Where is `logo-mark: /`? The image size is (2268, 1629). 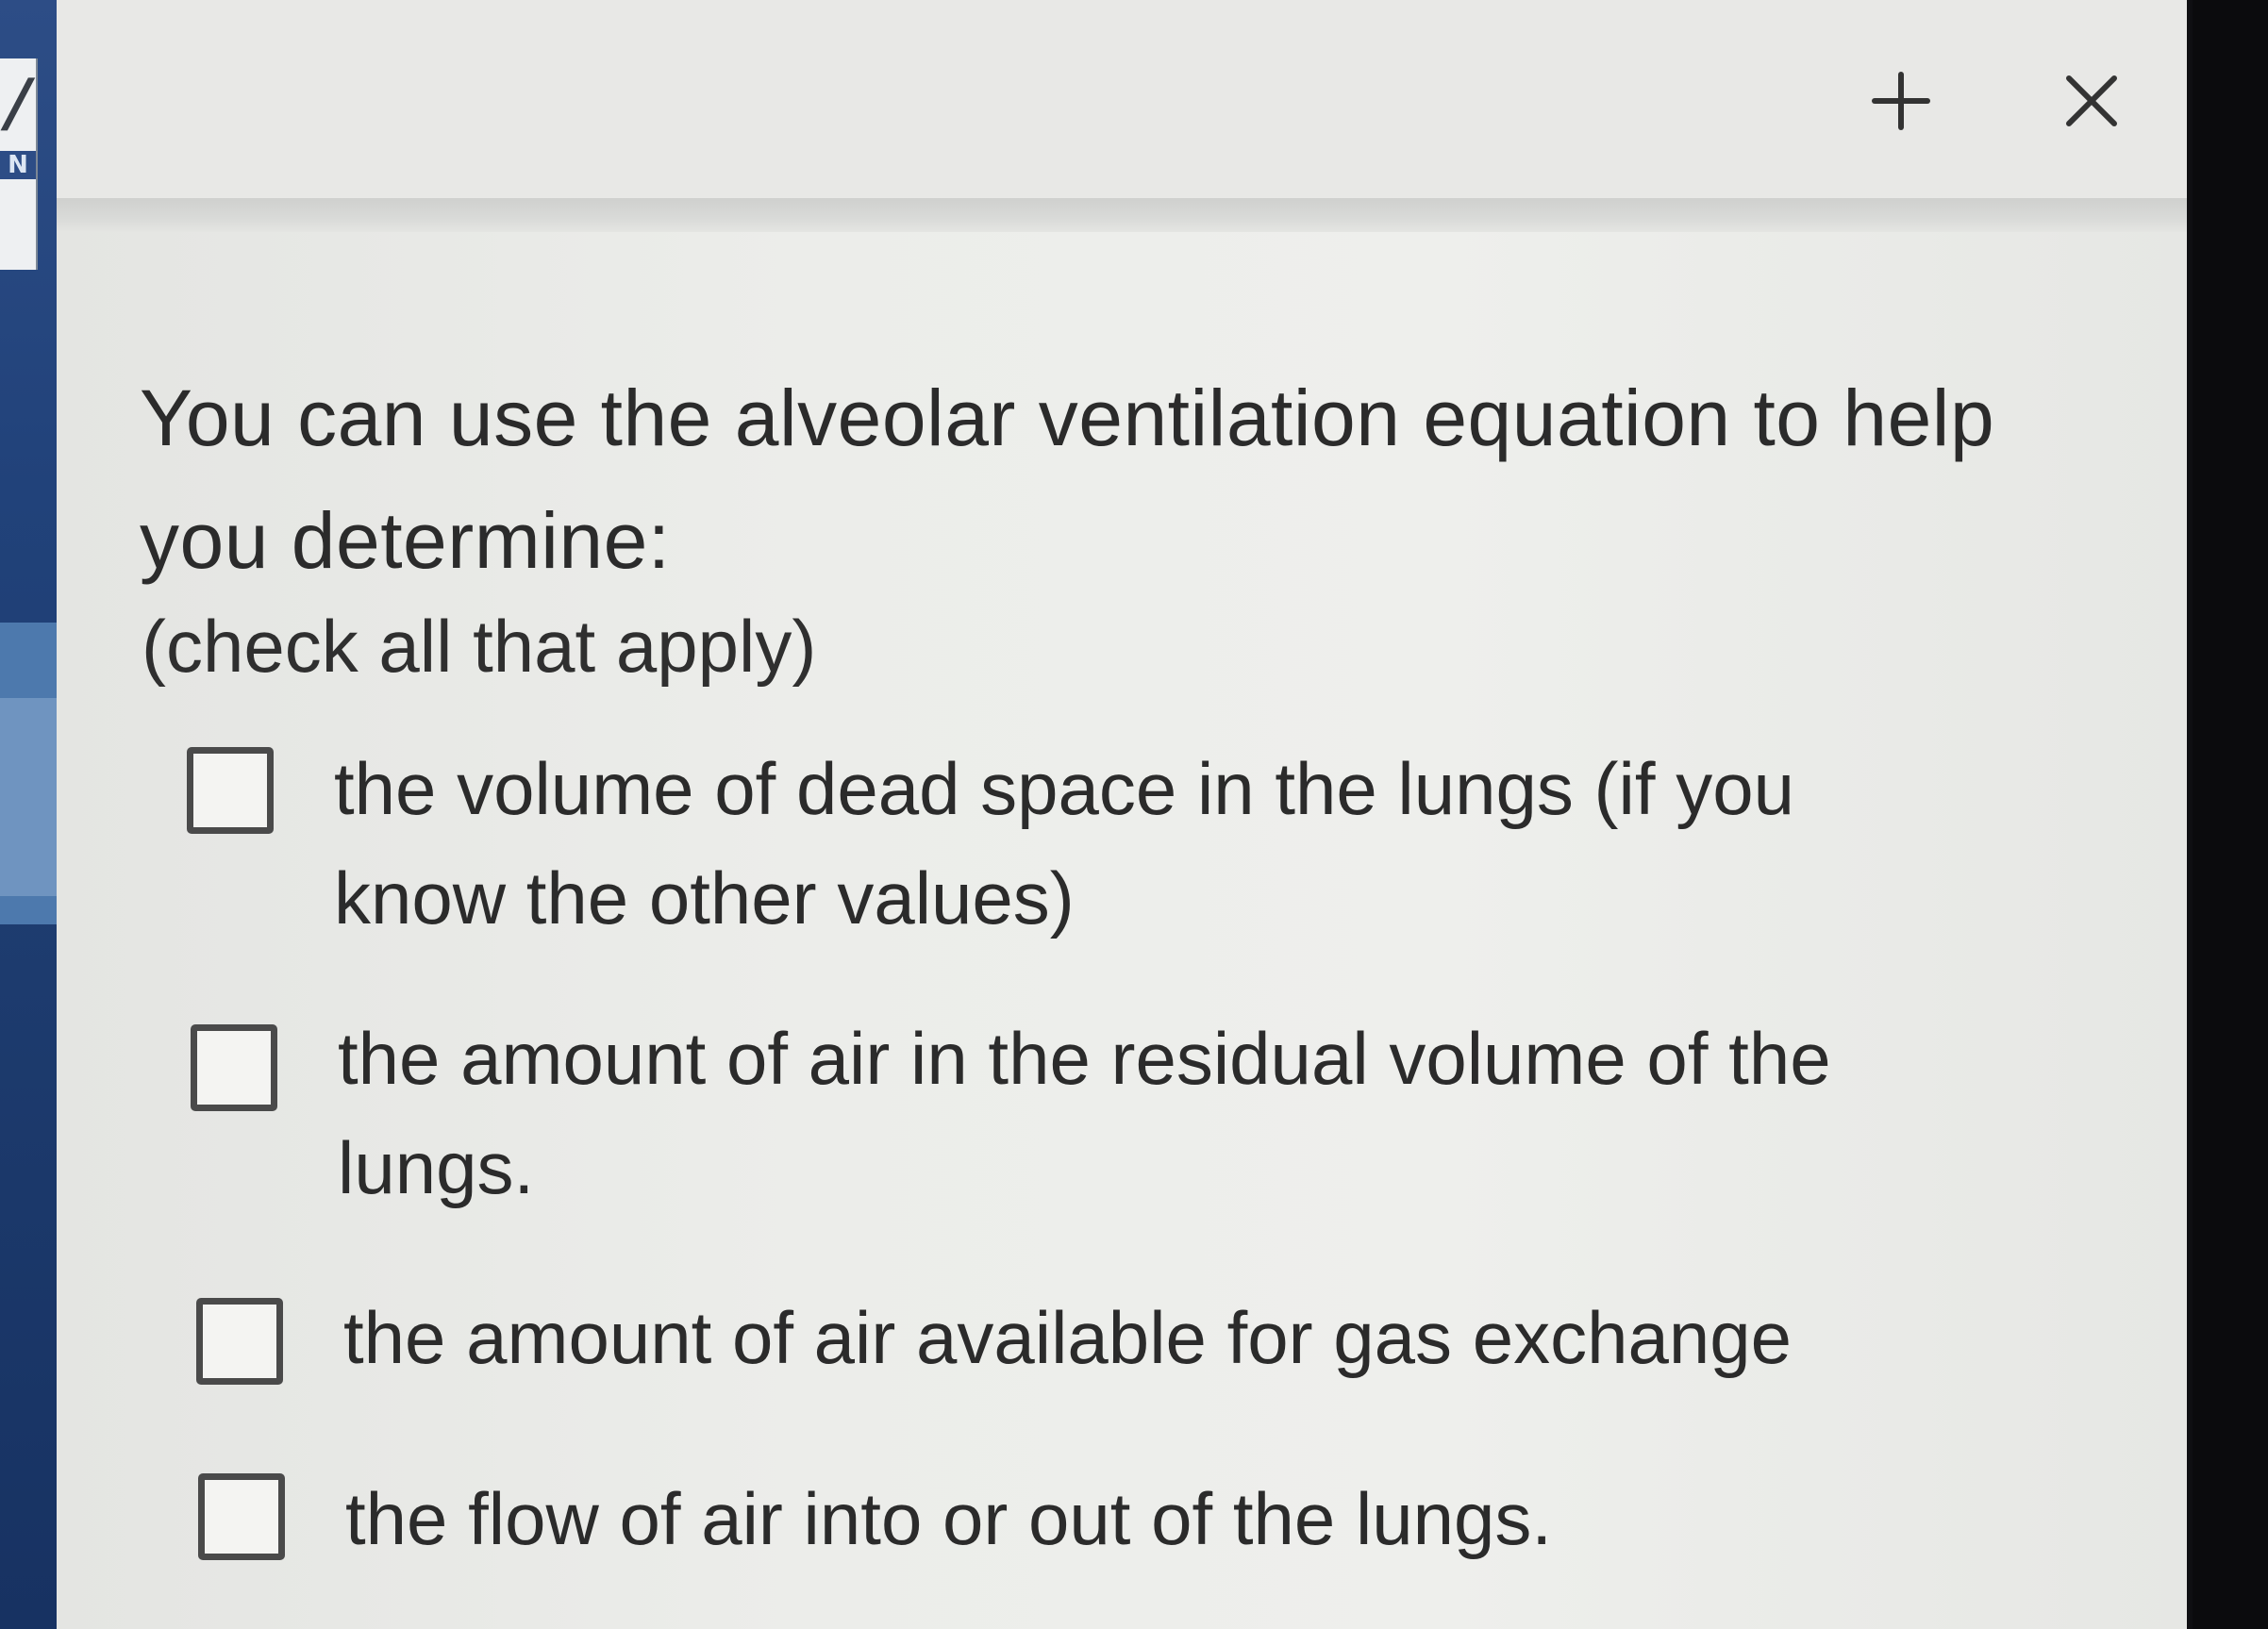
logo-mark: / is located at coordinates (19, 104).